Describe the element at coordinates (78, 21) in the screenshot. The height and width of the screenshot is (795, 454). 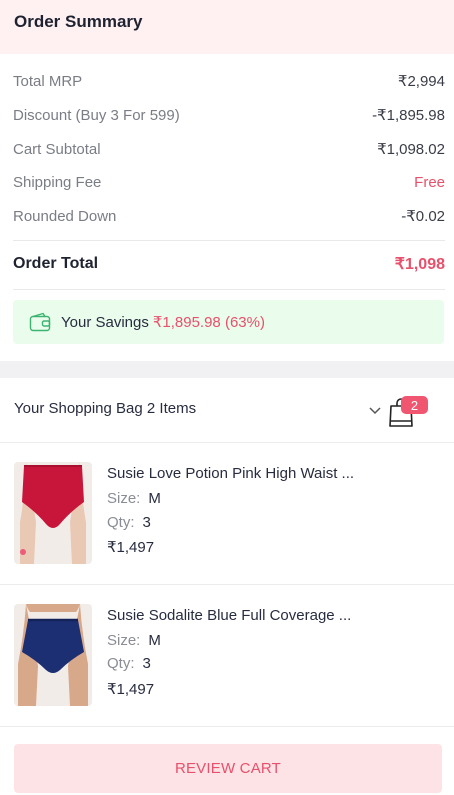
I see `order-summary-title: Order Summary` at that location.